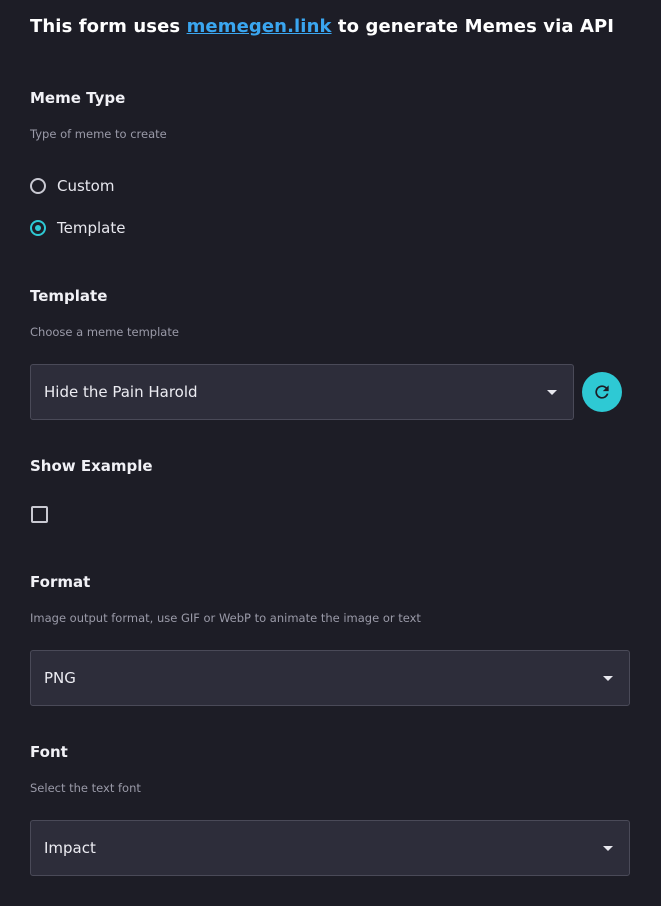 The image size is (661, 906). I want to click on font-description: Select the text font, so click(85, 788).